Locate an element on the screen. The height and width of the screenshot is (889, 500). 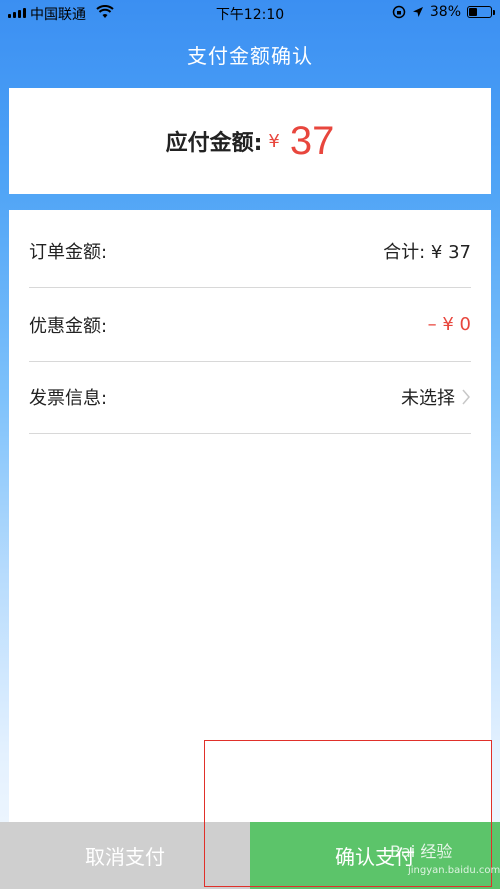
invoice-info-label: 发票信息: is located at coordinates (68, 398).